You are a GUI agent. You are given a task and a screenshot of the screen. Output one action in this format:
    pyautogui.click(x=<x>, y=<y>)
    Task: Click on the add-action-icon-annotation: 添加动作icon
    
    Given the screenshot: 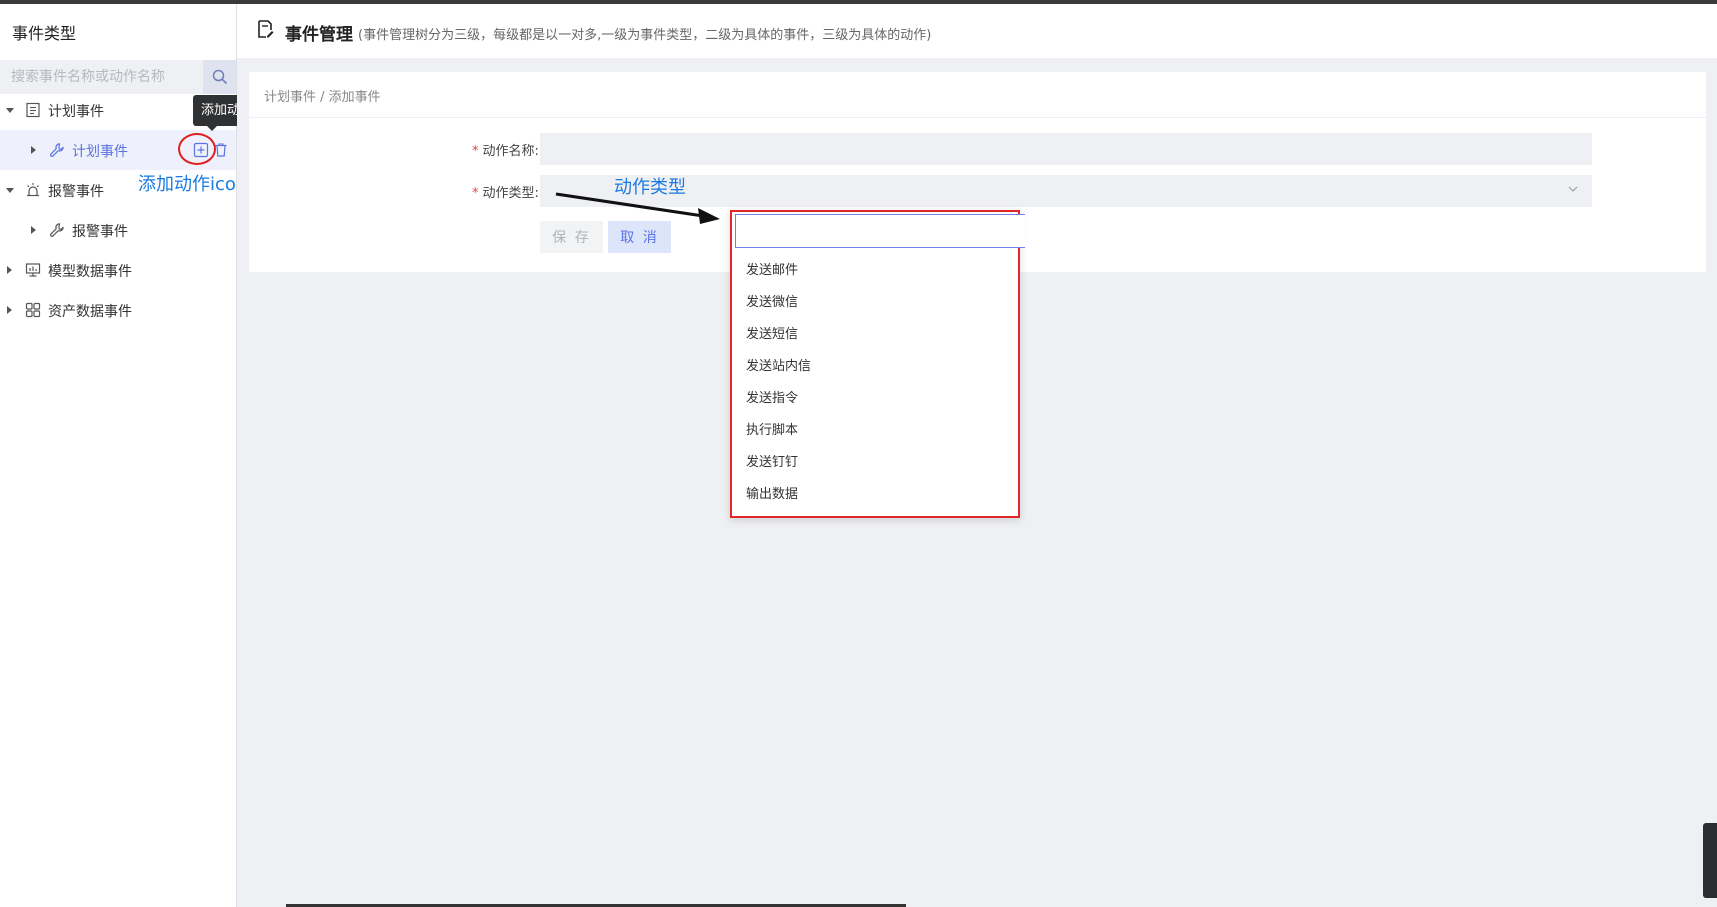 What is the action you would take?
    pyautogui.click(x=193, y=184)
    